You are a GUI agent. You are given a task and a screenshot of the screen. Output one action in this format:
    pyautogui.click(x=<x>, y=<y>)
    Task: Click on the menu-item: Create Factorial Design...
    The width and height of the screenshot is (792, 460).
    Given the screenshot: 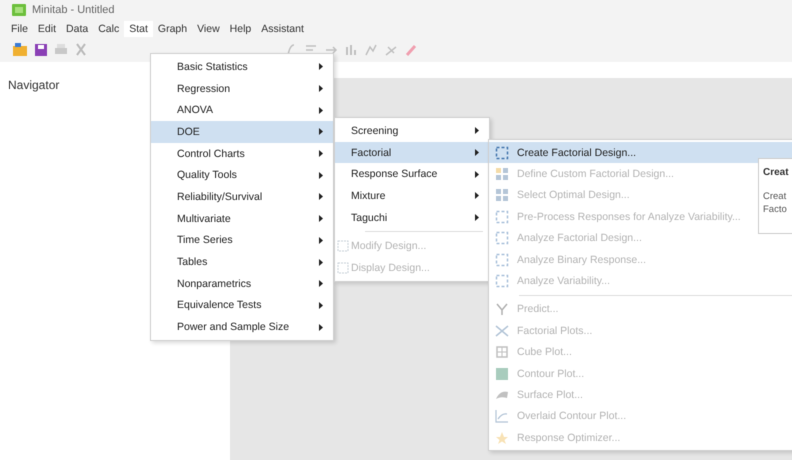 What is the action you would take?
    pyautogui.click(x=640, y=153)
    